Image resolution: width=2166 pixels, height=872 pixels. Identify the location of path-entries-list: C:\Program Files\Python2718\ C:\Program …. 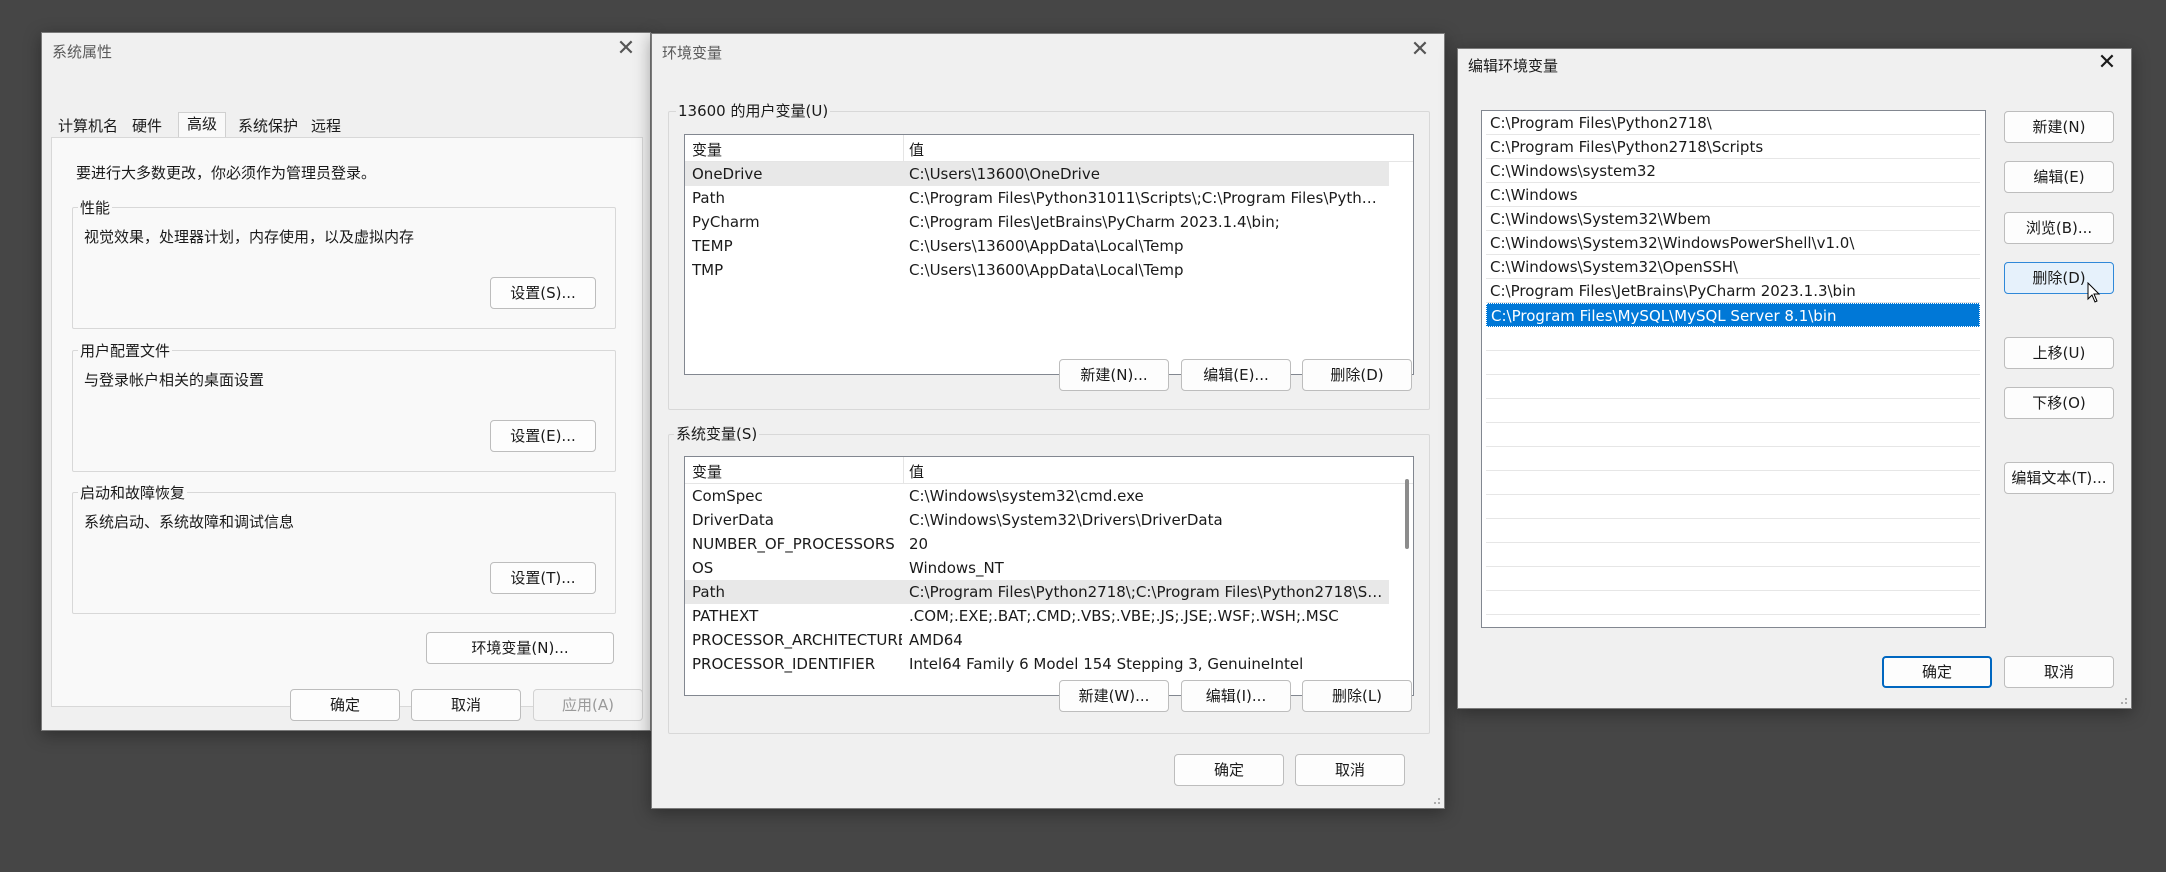
(1733, 369).